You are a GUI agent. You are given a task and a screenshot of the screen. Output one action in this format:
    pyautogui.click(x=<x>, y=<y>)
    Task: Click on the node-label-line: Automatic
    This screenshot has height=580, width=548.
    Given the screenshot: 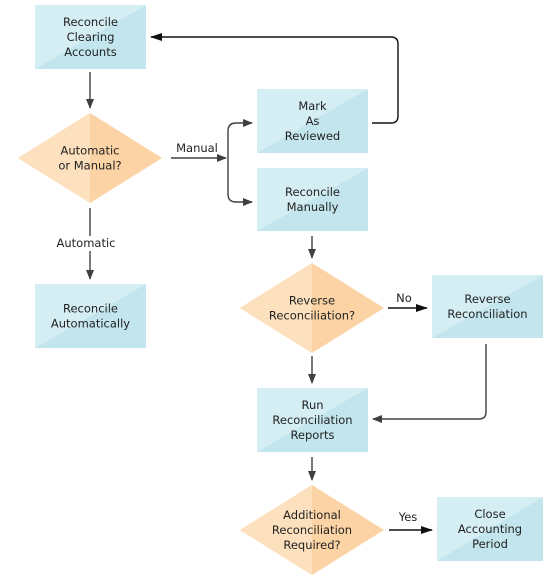 What is the action you would take?
    pyautogui.click(x=90, y=151)
    